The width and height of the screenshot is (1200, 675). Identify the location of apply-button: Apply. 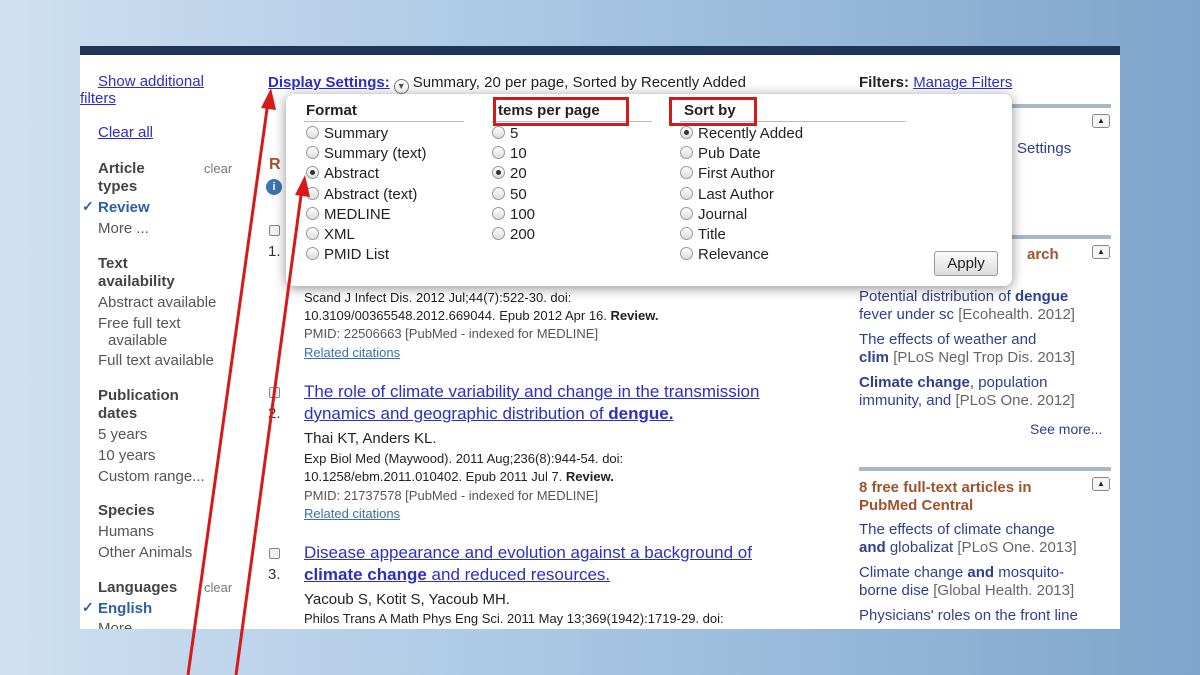
(966, 263).